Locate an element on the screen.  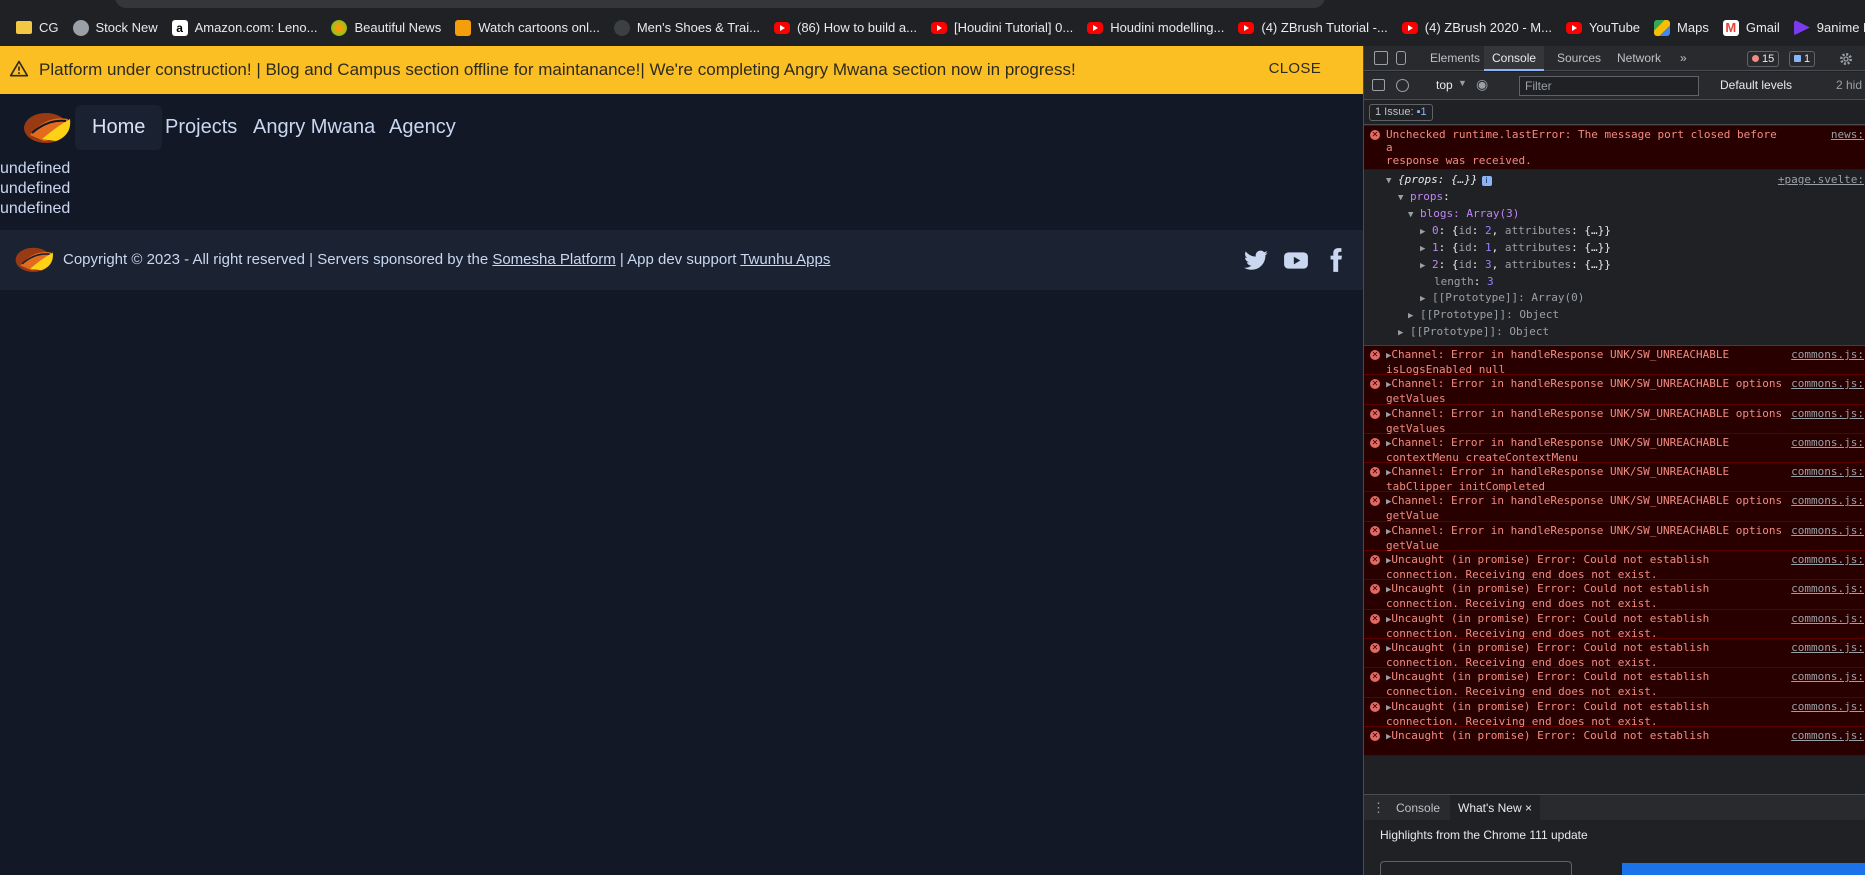
proto-array-row: ▶ [[Prototype]]: Array(0) is located at coordinates (1614, 298).